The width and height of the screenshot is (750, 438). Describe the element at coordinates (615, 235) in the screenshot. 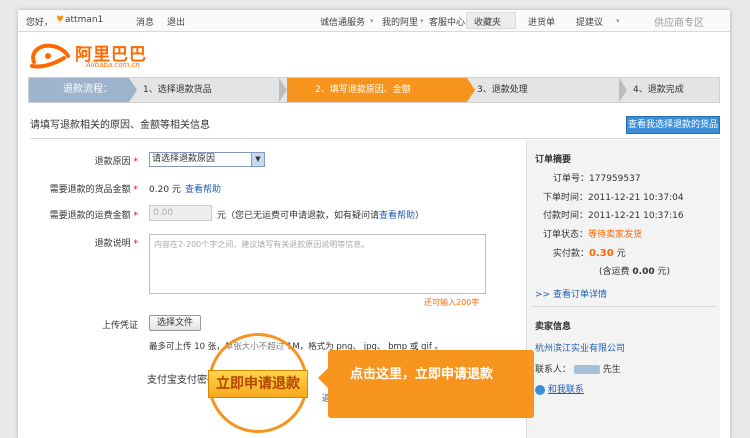

I see `status-badge: 等待卖家发货` at that location.